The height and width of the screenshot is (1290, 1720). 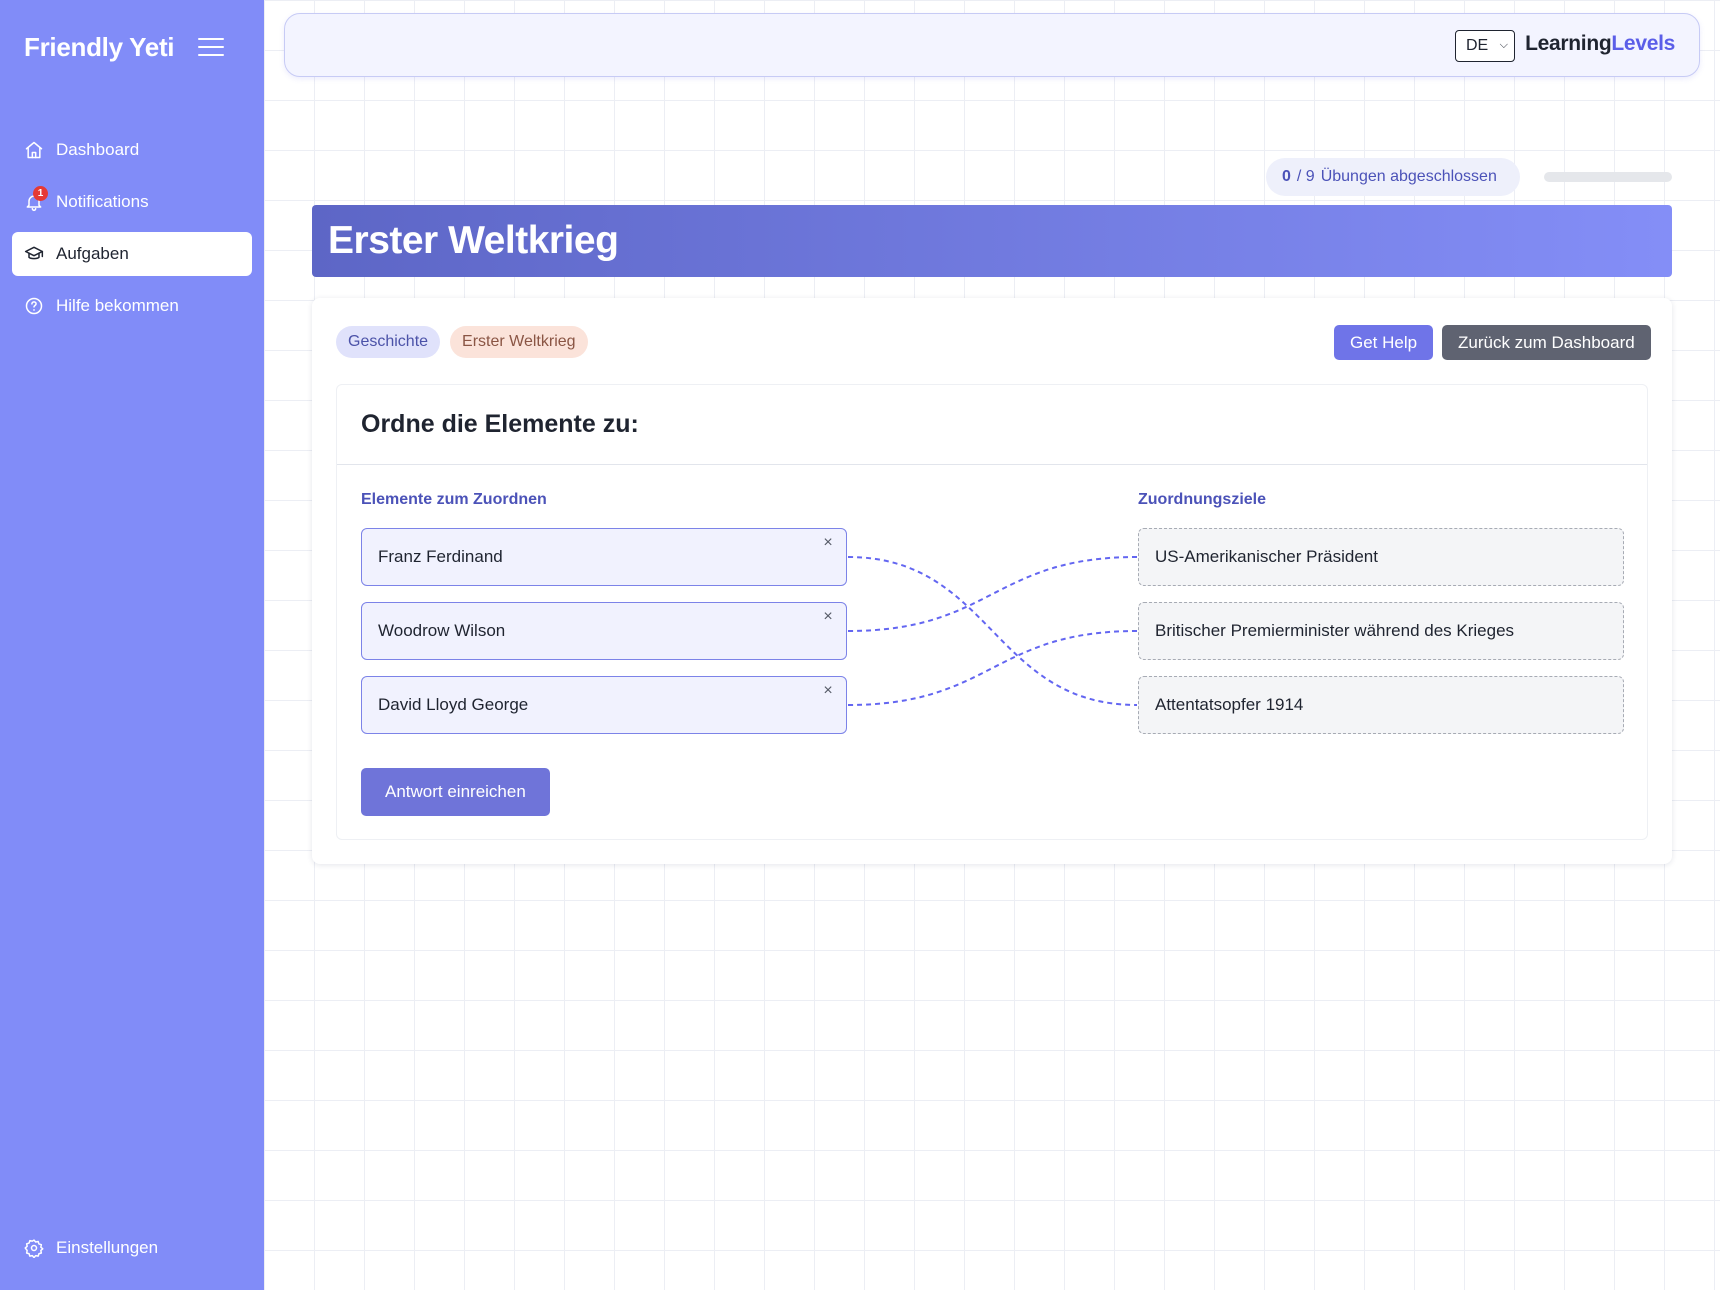 I want to click on exercise-heading: Ordne die Elemente zu:, so click(x=992, y=425).